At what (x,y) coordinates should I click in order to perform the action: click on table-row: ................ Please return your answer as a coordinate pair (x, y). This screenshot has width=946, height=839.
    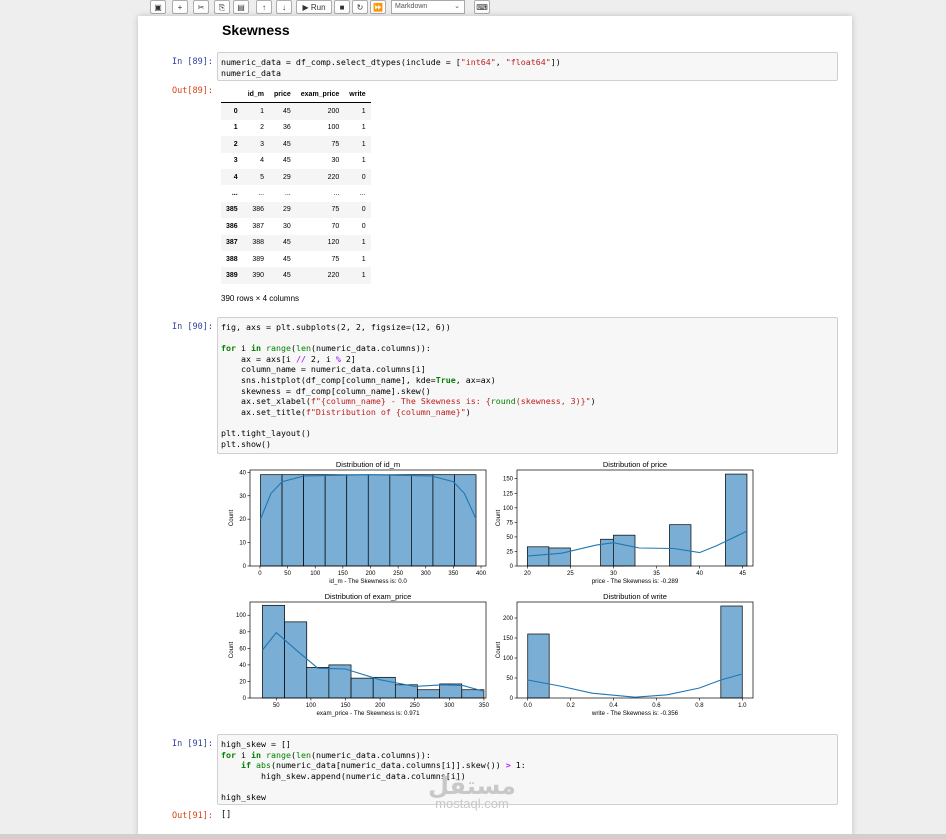
    Looking at the image, I should click on (296, 193).